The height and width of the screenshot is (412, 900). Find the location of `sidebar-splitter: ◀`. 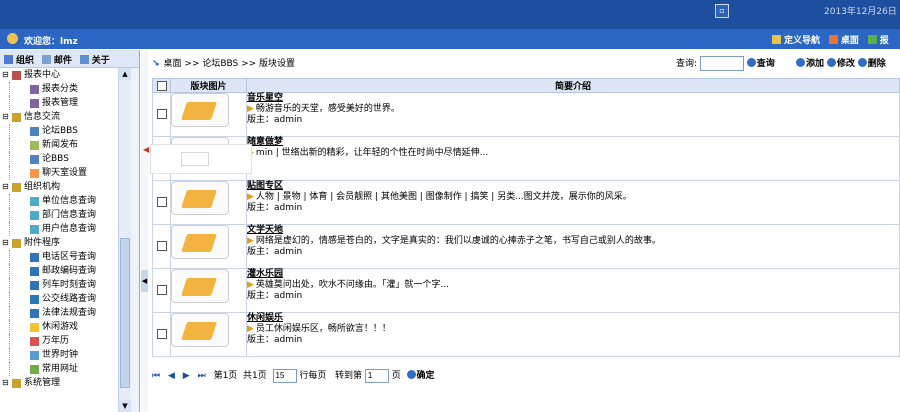

sidebar-splitter: ◀ is located at coordinates (144, 231).